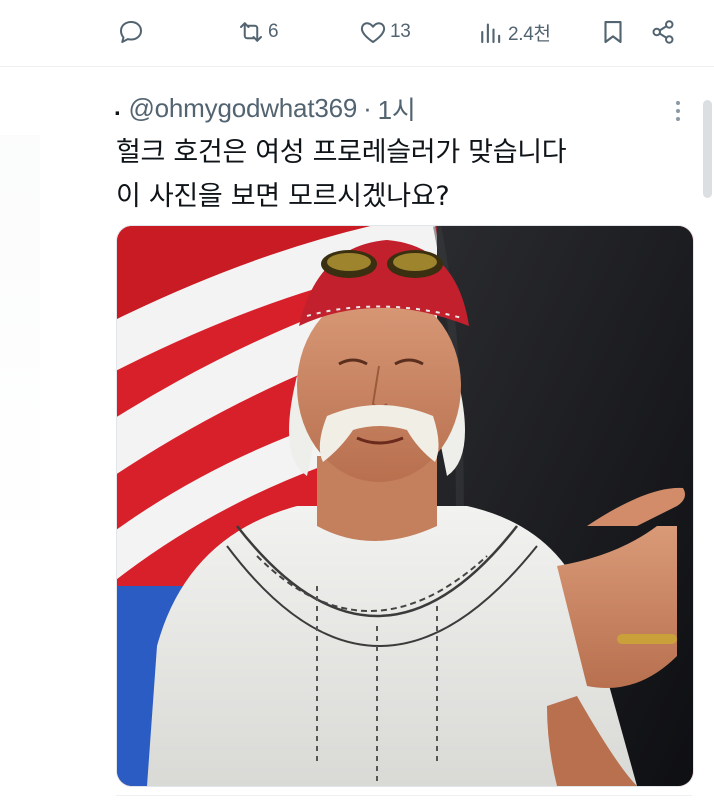  I want to click on views-icon, so click(491, 32).